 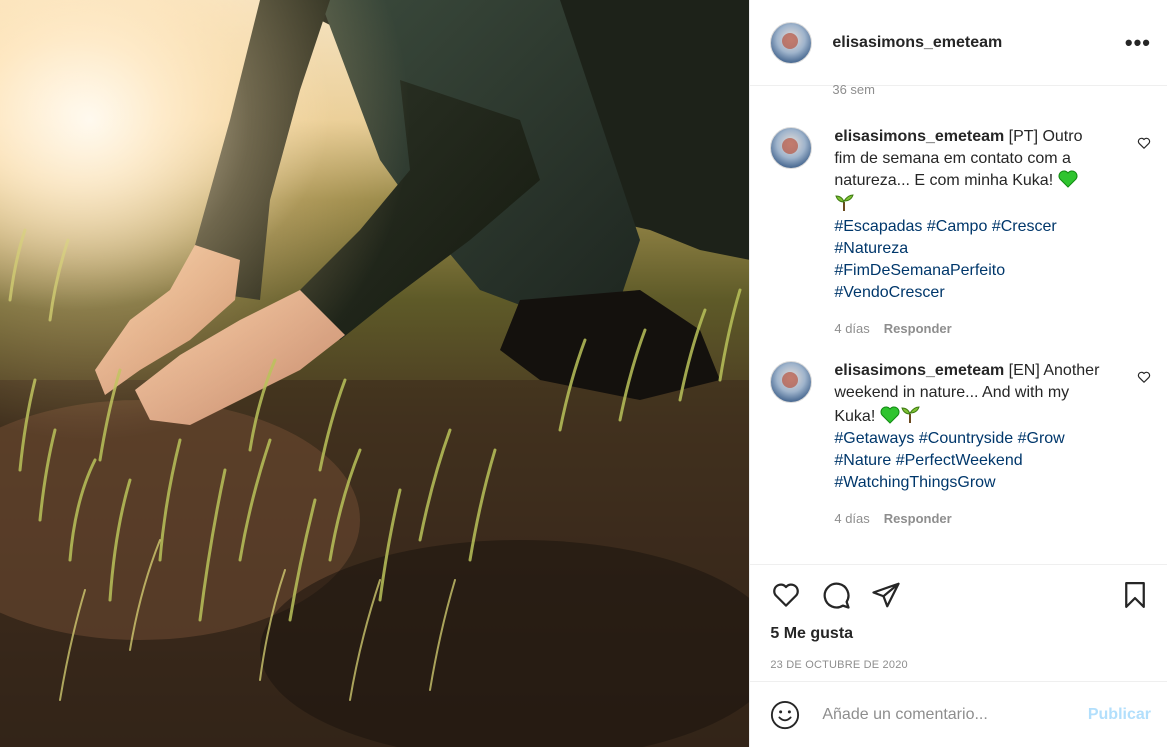 What do you see at coordinates (960, 634) in the screenshot?
I see `likes-count: 5 Me gusta` at bounding box center [960, 634].